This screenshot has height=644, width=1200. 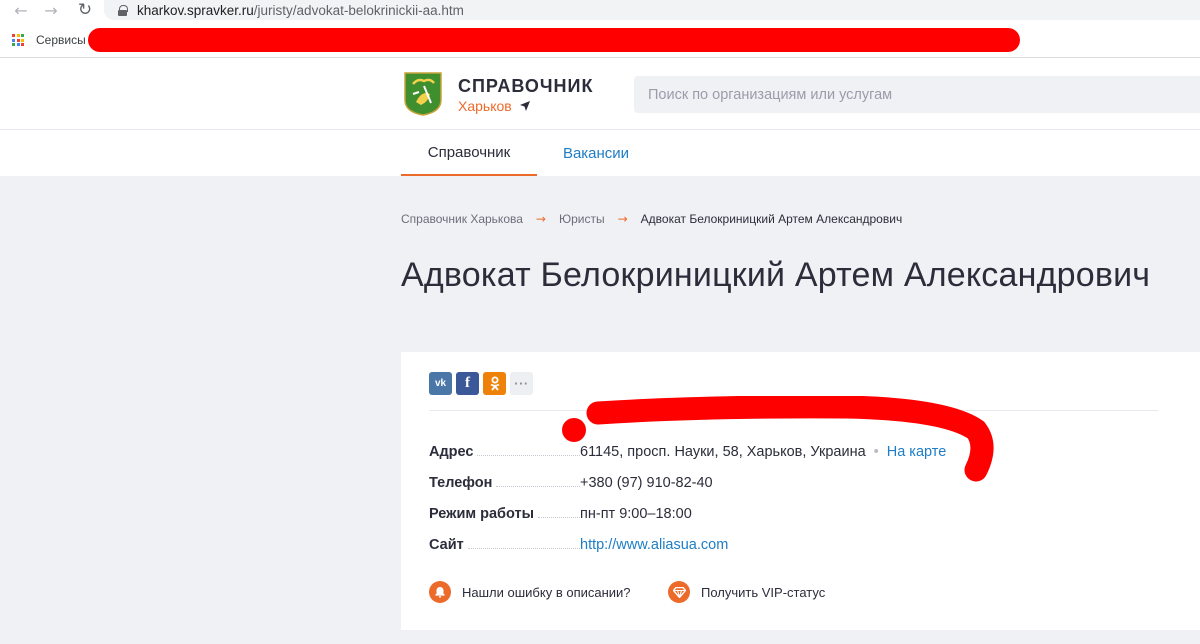 What do you see at coordinates (461, 483) in the screenshot?
I see `phone-label: Телефон` at bounding box center [461, 483].